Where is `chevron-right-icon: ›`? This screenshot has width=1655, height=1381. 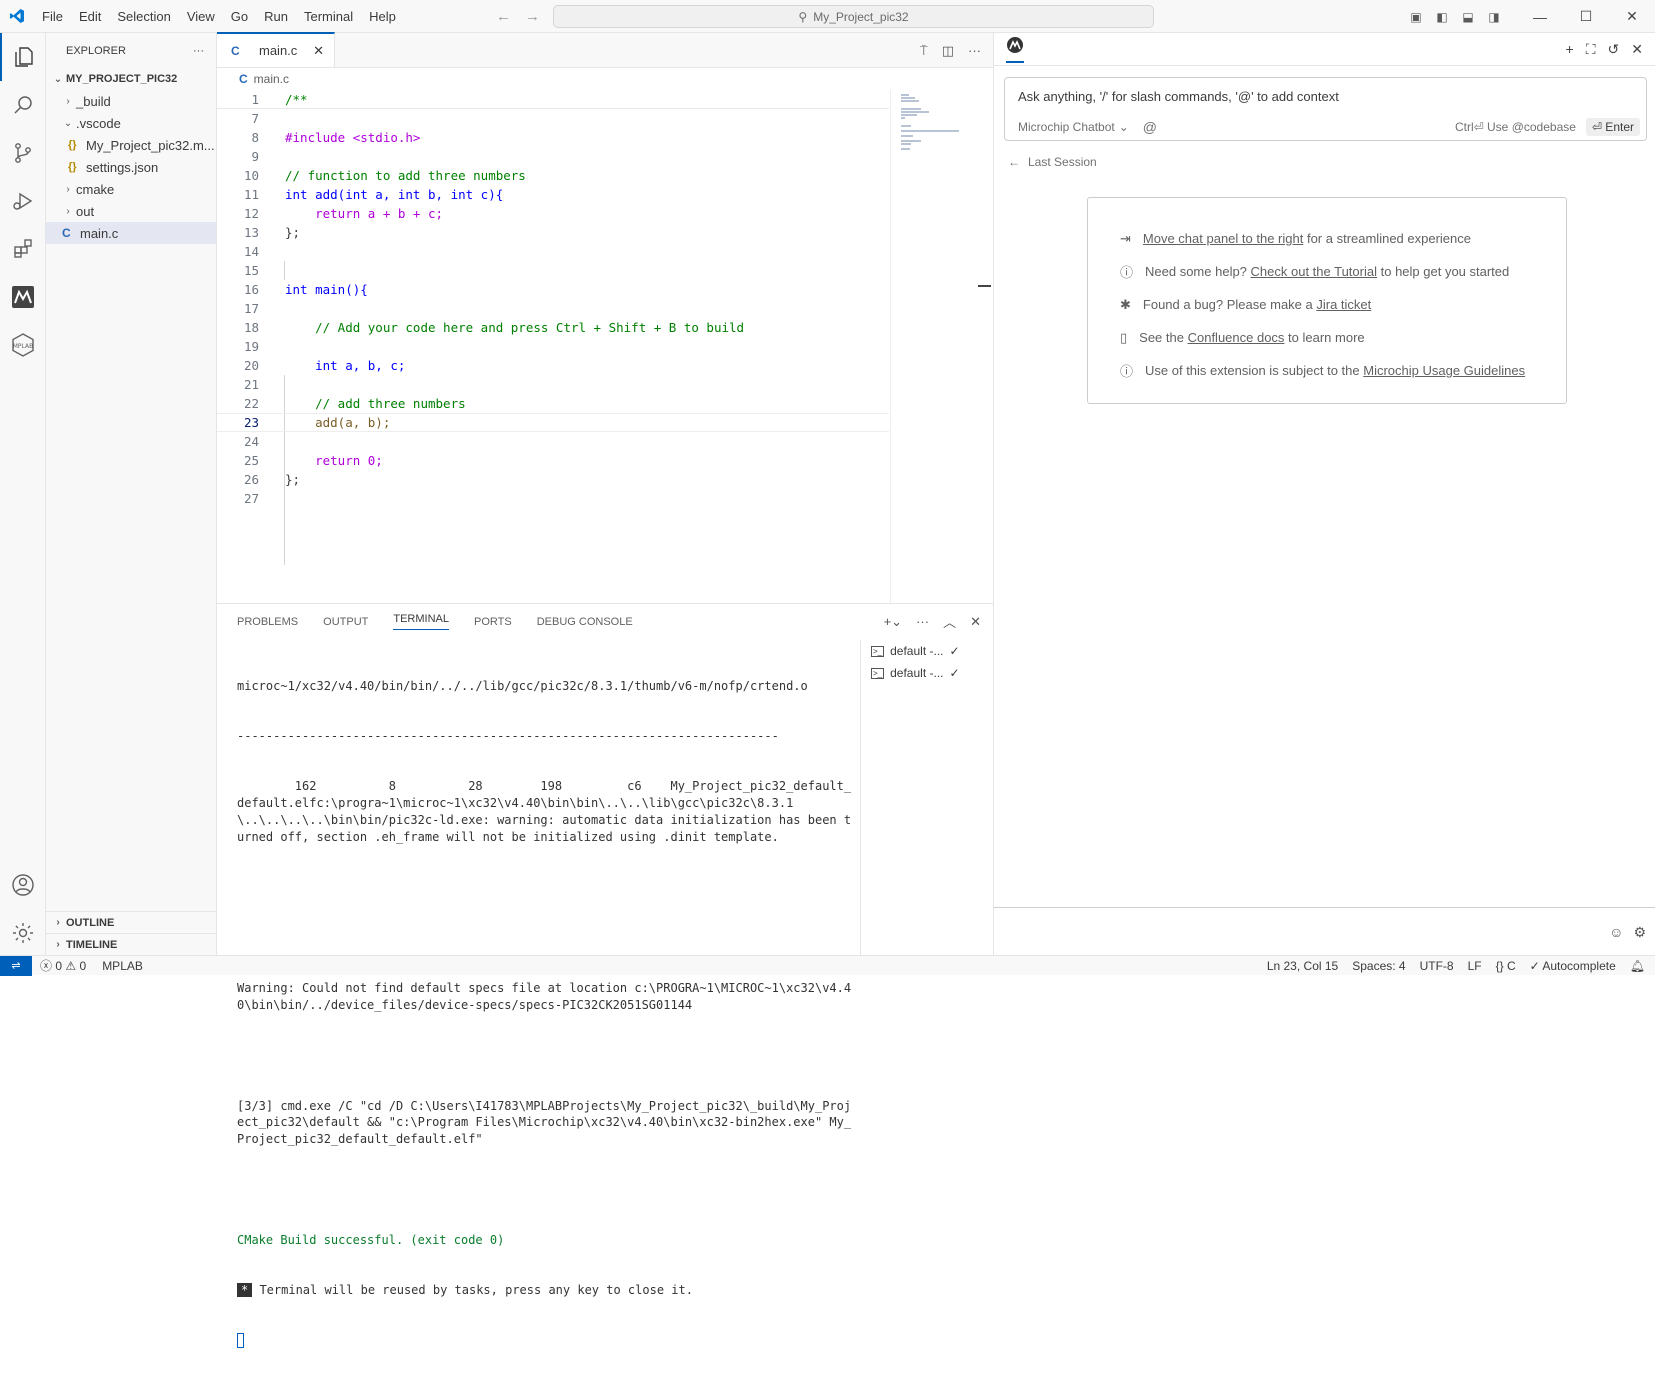
chevron-right-icon: › is located at coordinates (58, 922).